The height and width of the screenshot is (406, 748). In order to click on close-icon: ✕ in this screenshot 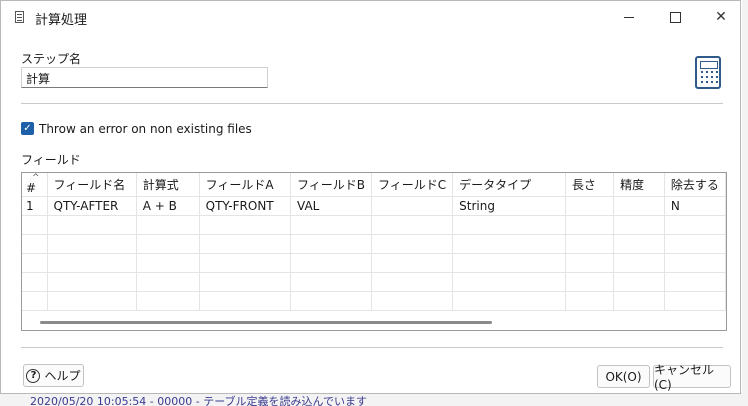, I will do `click(721, 17)`.